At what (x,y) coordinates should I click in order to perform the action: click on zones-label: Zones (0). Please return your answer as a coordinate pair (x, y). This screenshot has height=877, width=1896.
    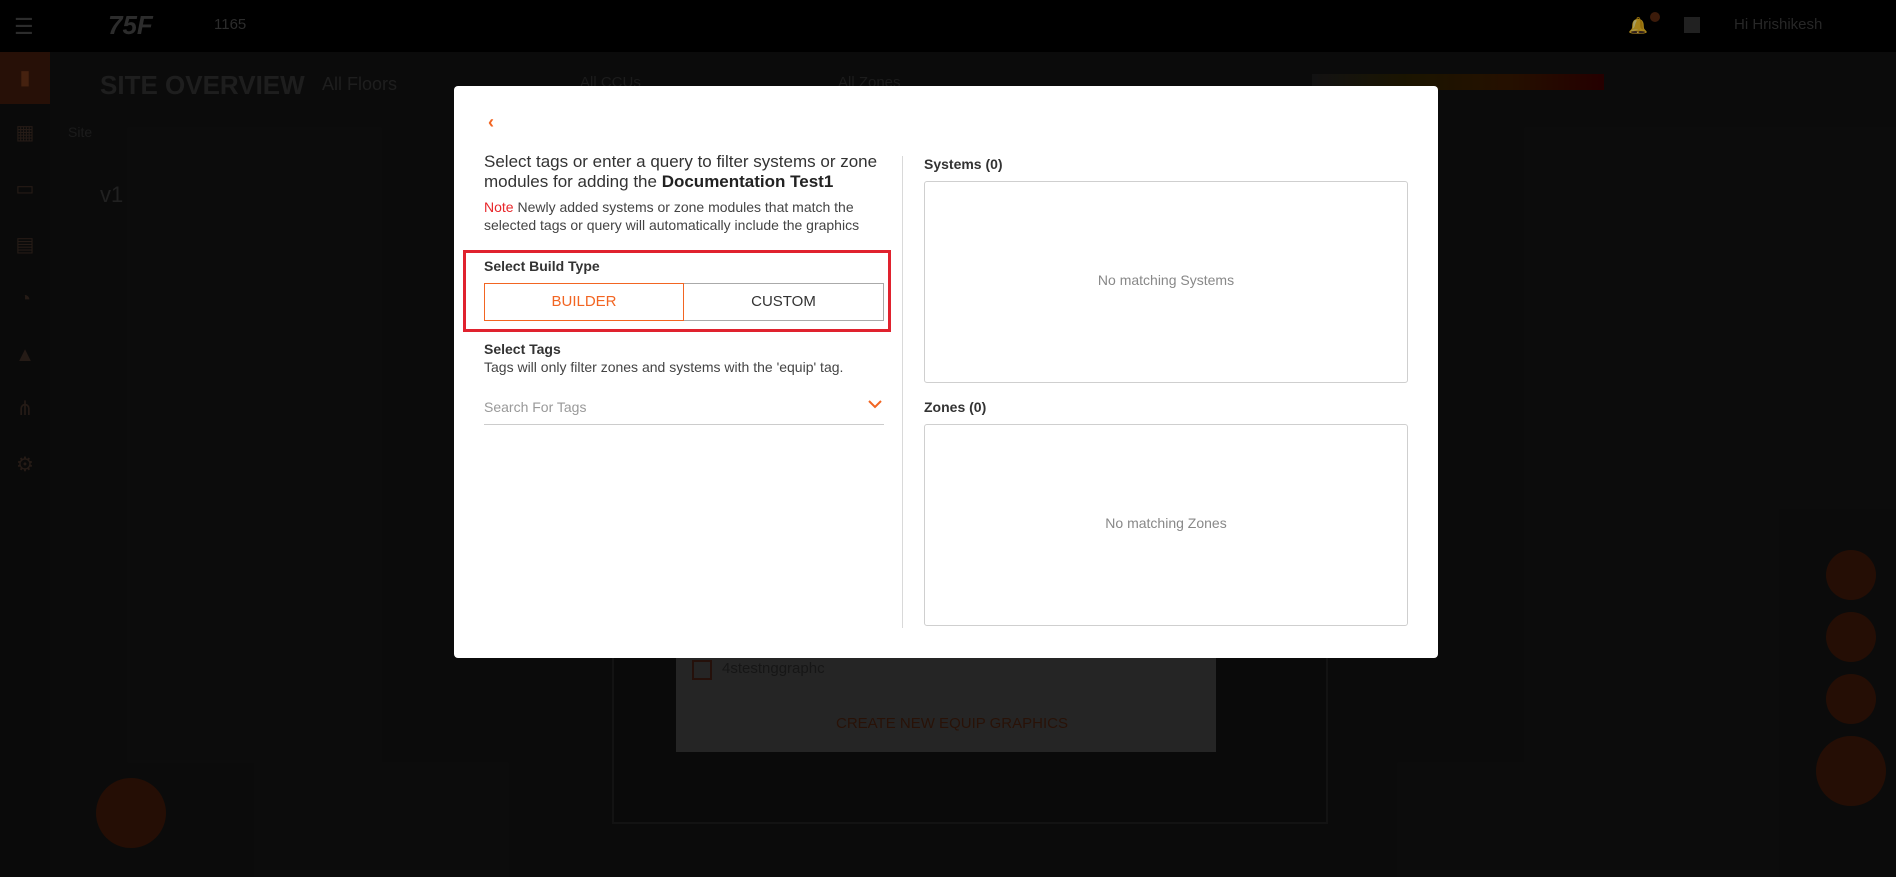
    Looking at the image, I should click on (955, 407).